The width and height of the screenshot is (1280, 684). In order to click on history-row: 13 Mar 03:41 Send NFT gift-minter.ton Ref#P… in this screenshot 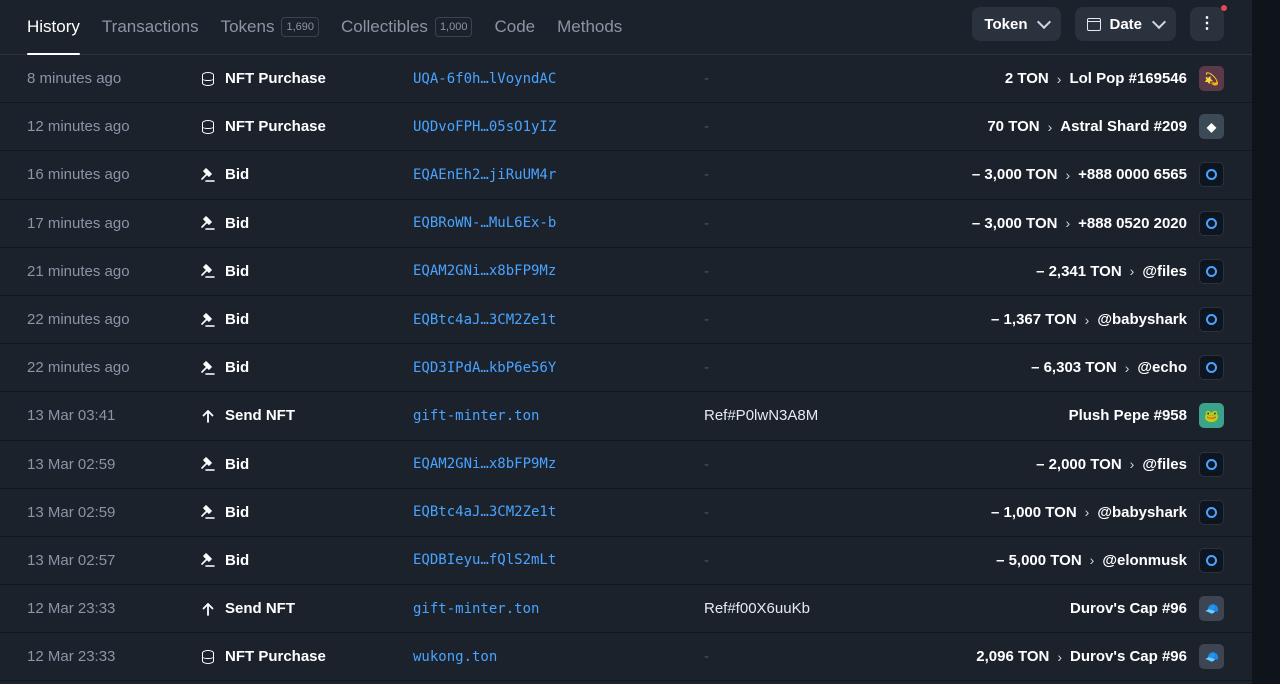, I will do `click(626, 416)`.